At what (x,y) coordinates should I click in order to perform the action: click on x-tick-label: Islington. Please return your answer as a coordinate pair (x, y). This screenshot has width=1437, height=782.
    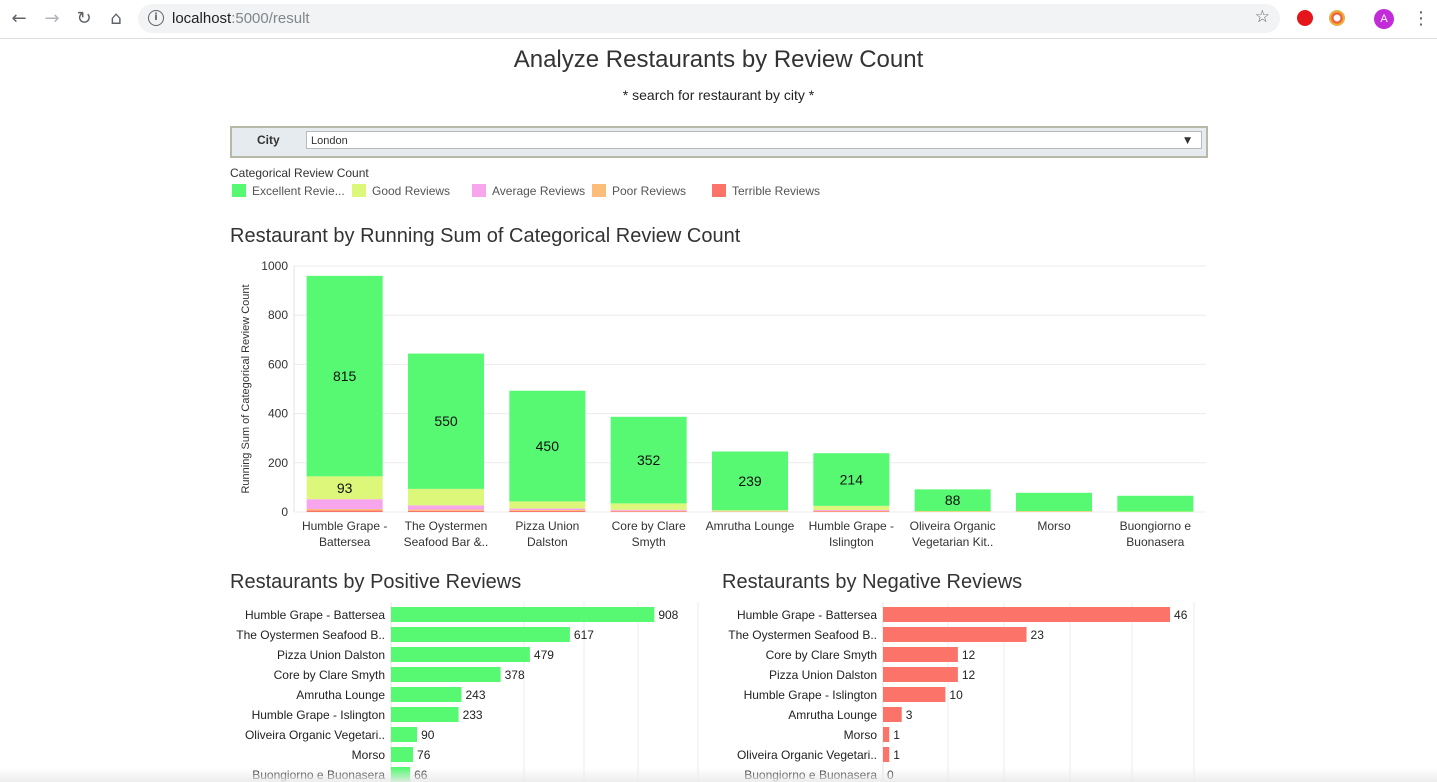
    Looking at the image, I should click on (851, 542).